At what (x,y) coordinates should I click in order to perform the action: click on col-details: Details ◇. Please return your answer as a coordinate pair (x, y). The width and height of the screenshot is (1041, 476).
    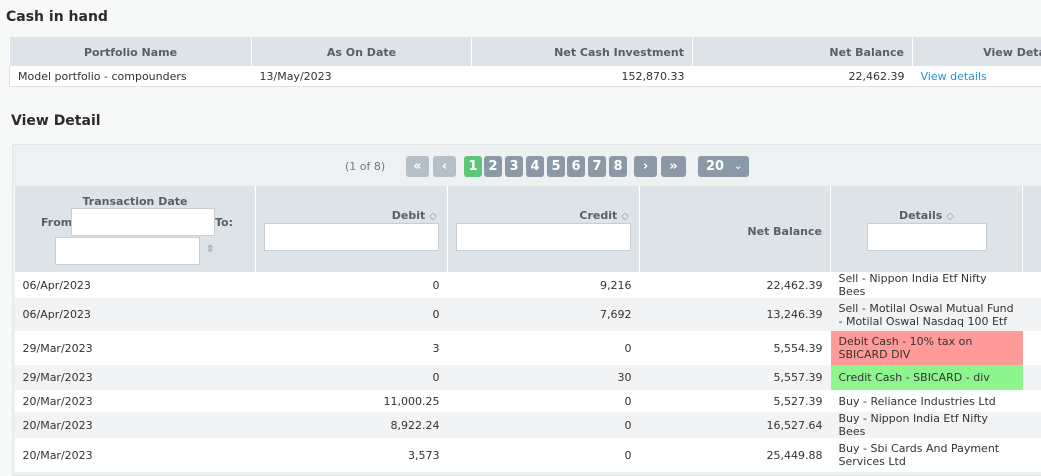
    Looking at the image, I should click on (927, 229).